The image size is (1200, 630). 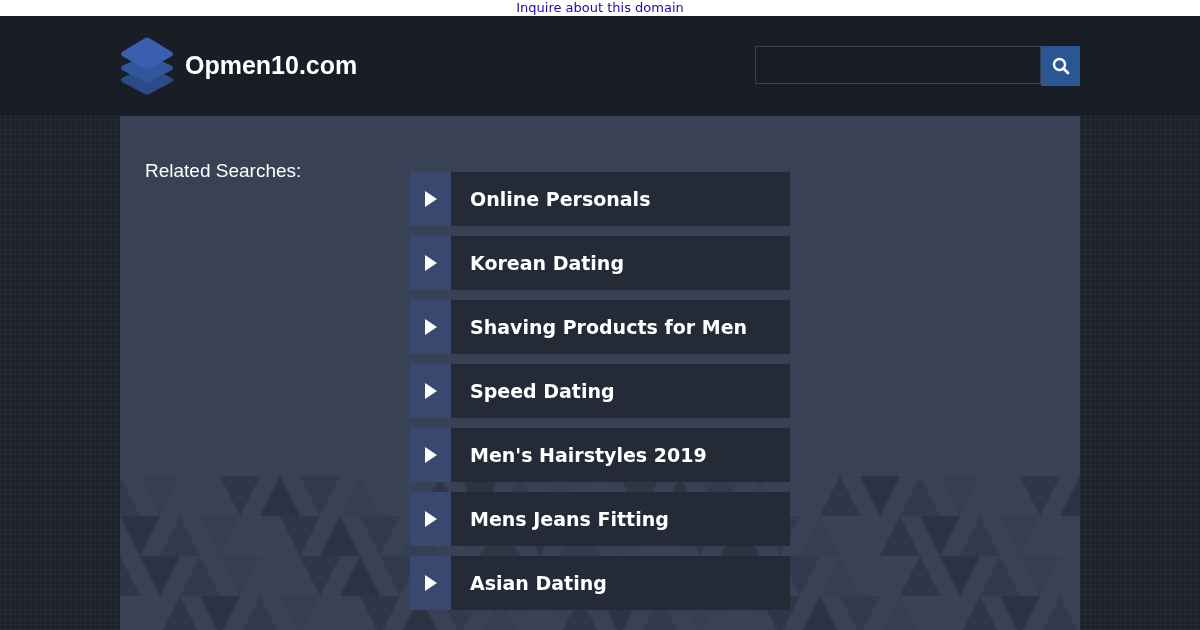 I want to click on search-icon, so click(x=1060, y=65).